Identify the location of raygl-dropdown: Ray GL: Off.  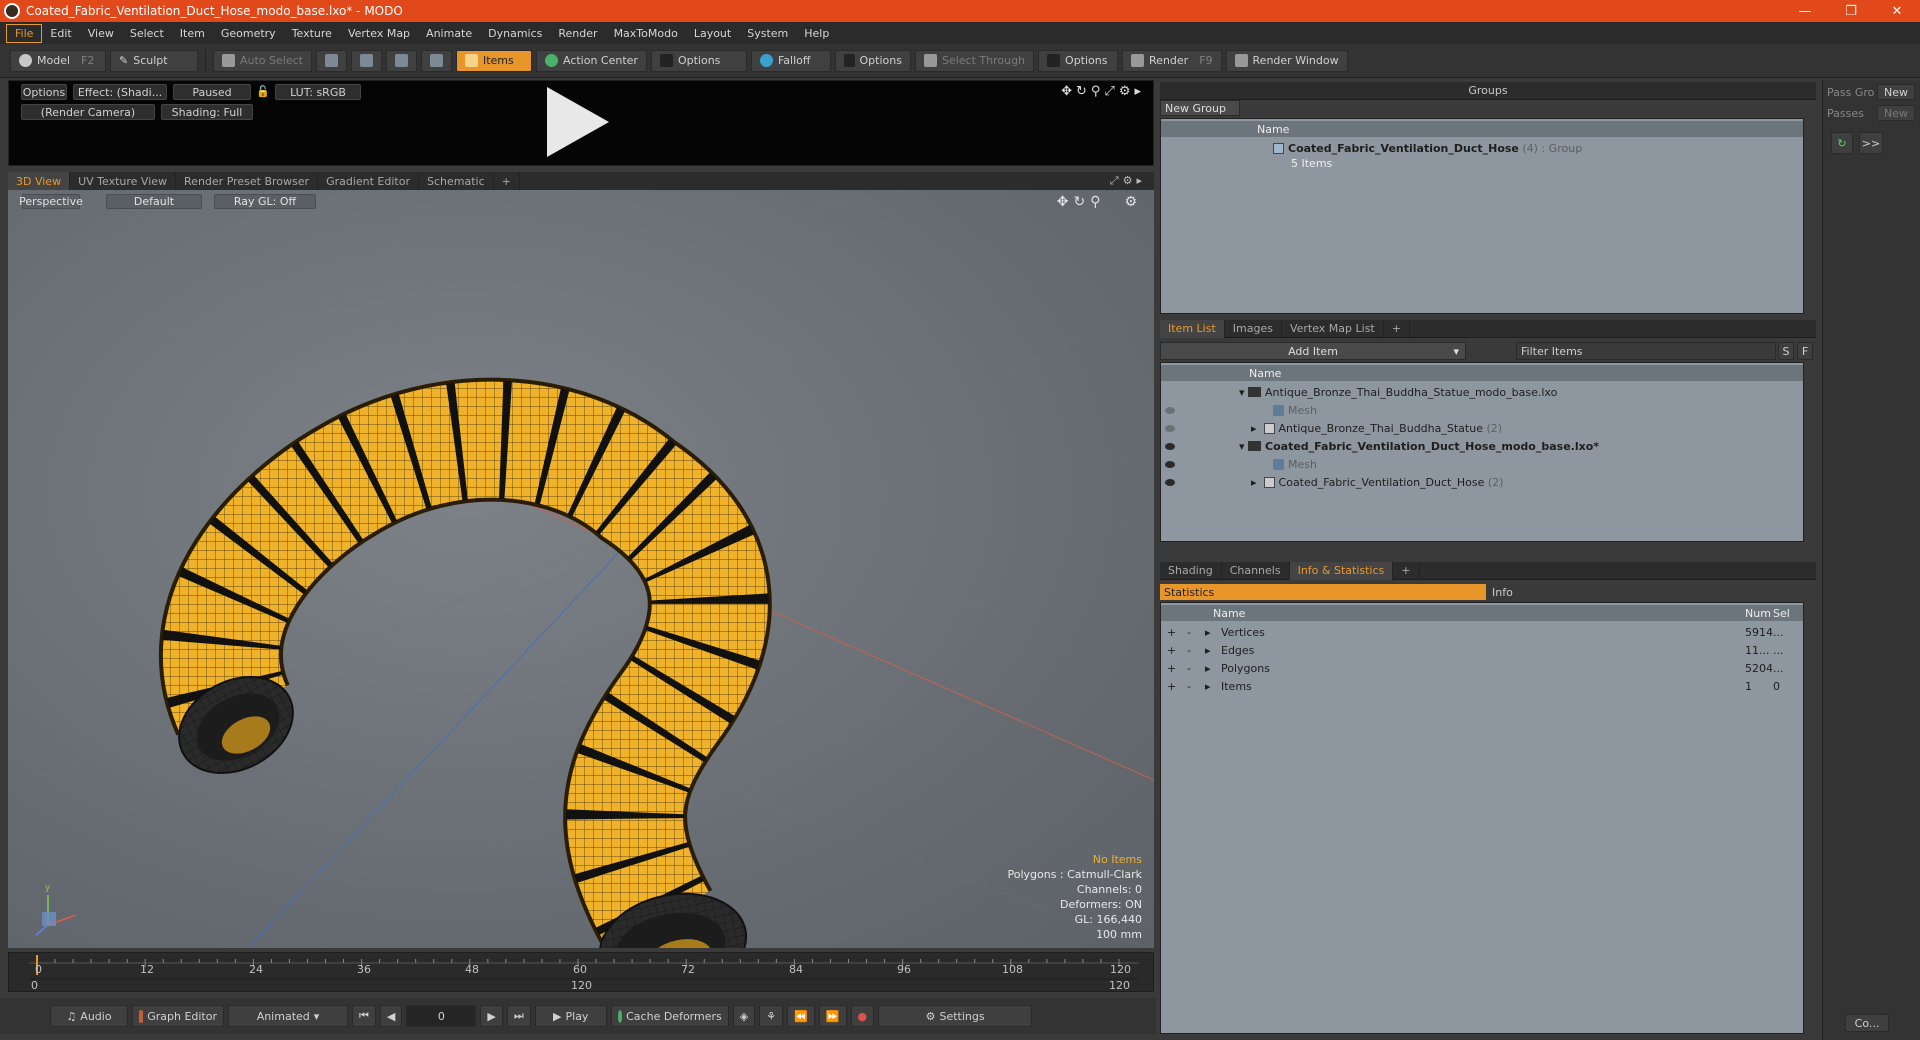
(265, 201).